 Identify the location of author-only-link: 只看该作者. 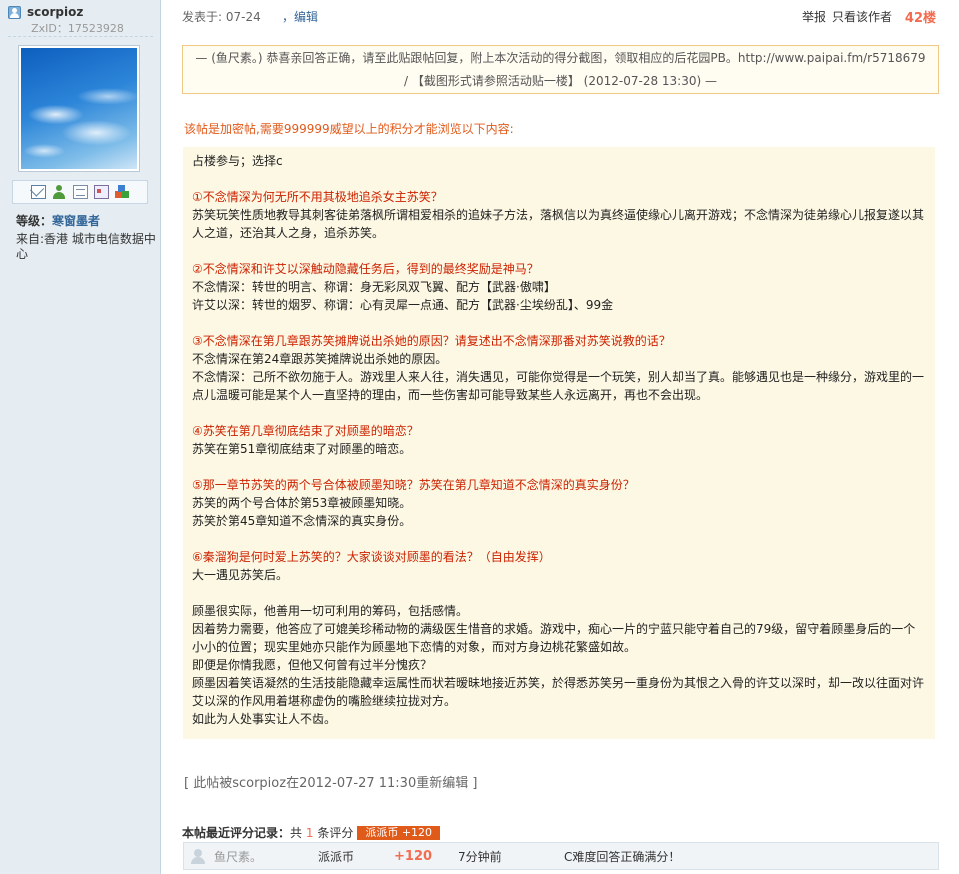
(862, 16).